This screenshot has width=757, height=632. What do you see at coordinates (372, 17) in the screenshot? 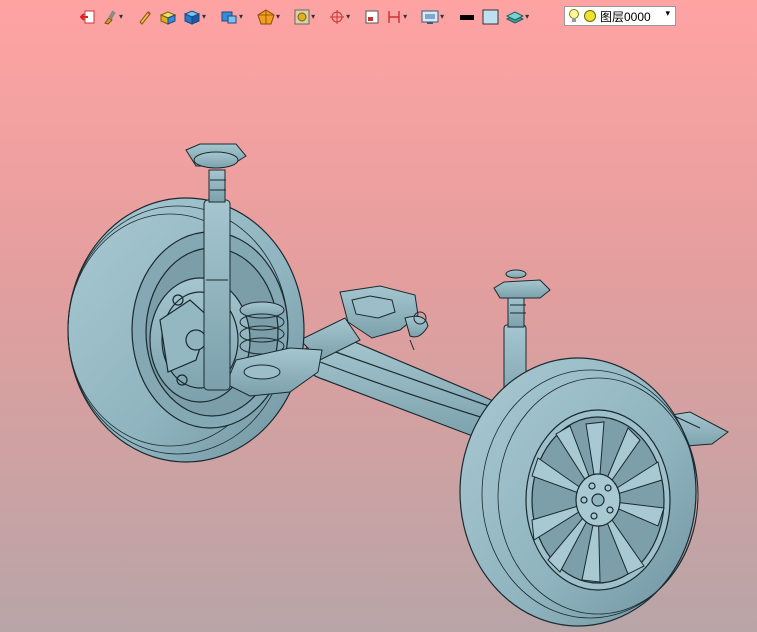
I see `work-plane-icon` at bounding box center [372, 17].